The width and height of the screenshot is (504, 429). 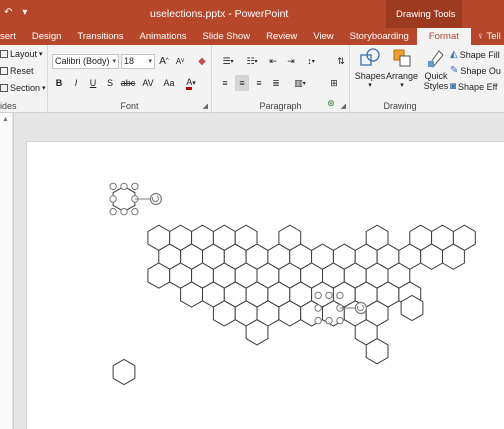 What do you see at coordinates (252, 61) in the screenshot?
I see `numbering-button: ☷ ▾` at bounding box center [252, 61].